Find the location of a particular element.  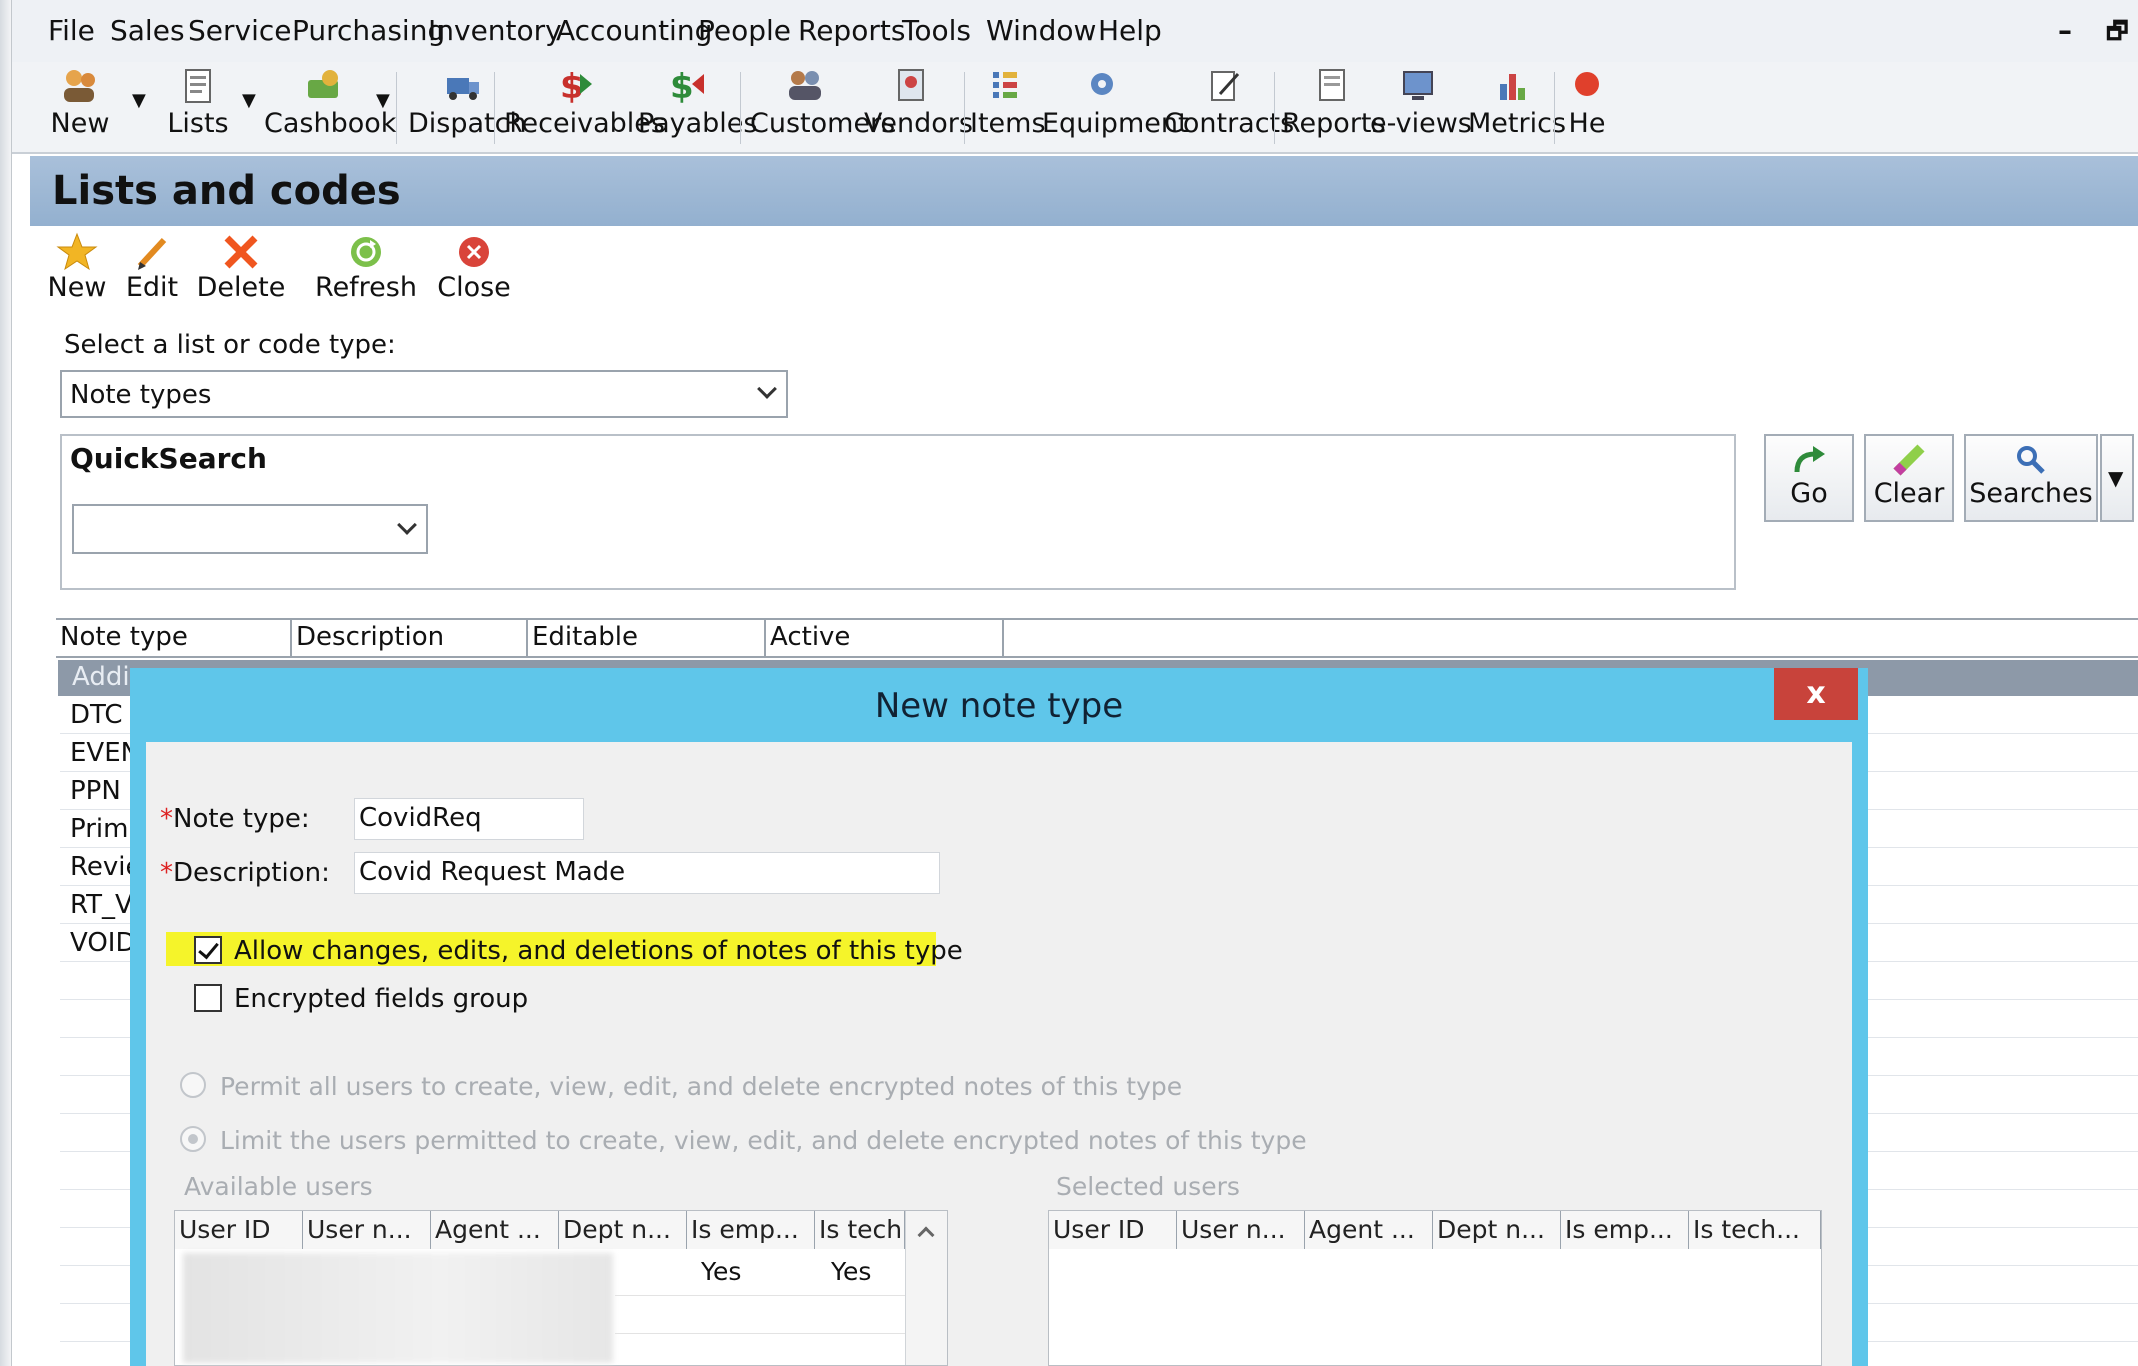

delete-button: Delete is located at coordinates (241, 267).